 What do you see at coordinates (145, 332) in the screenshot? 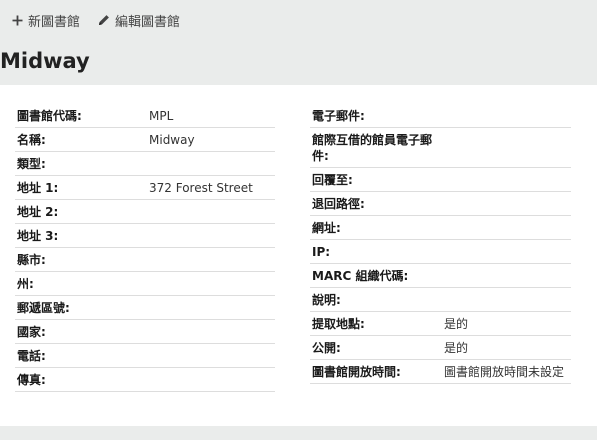
I see `left-field-row: 國家:` at bounding box center [145, 332].